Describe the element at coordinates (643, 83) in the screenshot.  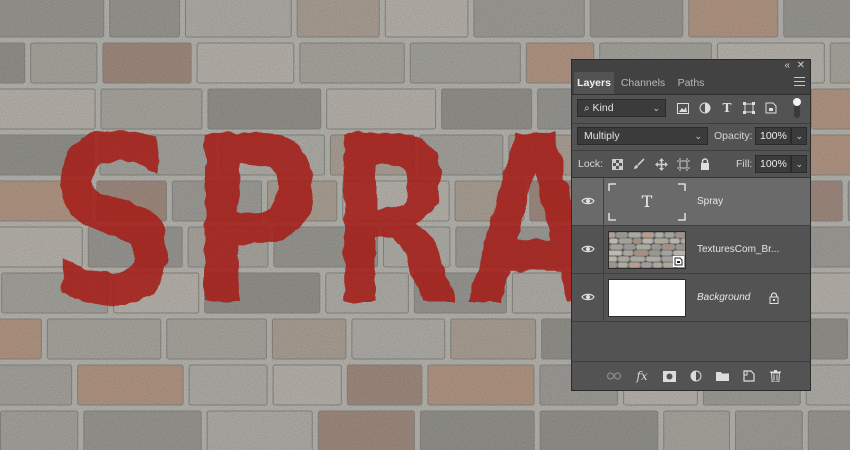
I see `tab-channels: Channels` at that location.